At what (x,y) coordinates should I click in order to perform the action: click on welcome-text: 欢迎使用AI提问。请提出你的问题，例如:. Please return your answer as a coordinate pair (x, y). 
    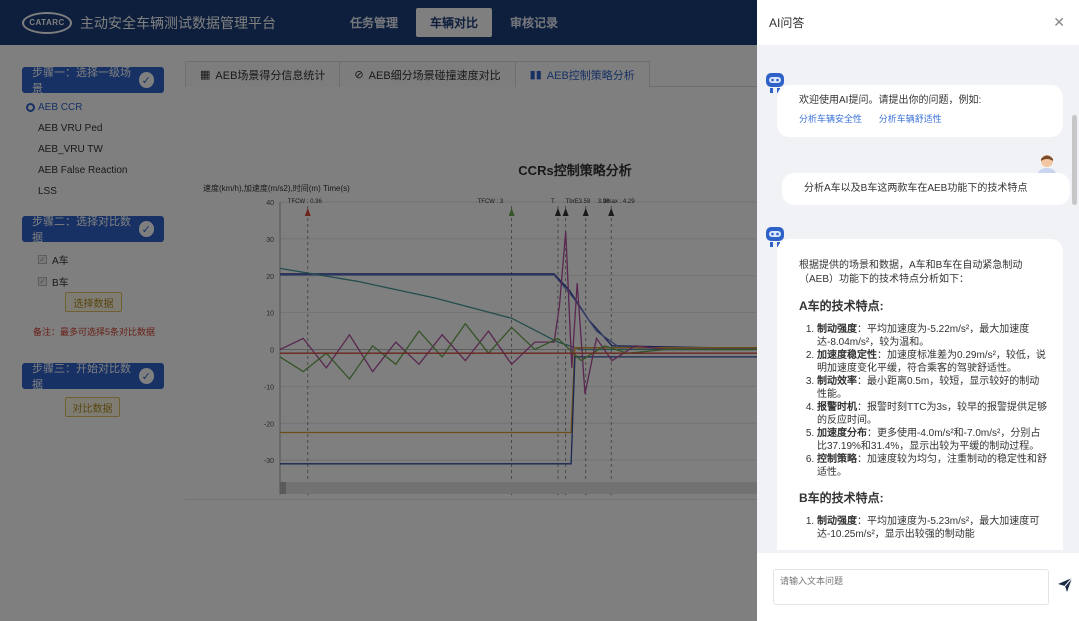
    Looking at the image, I should click on (890, 100).